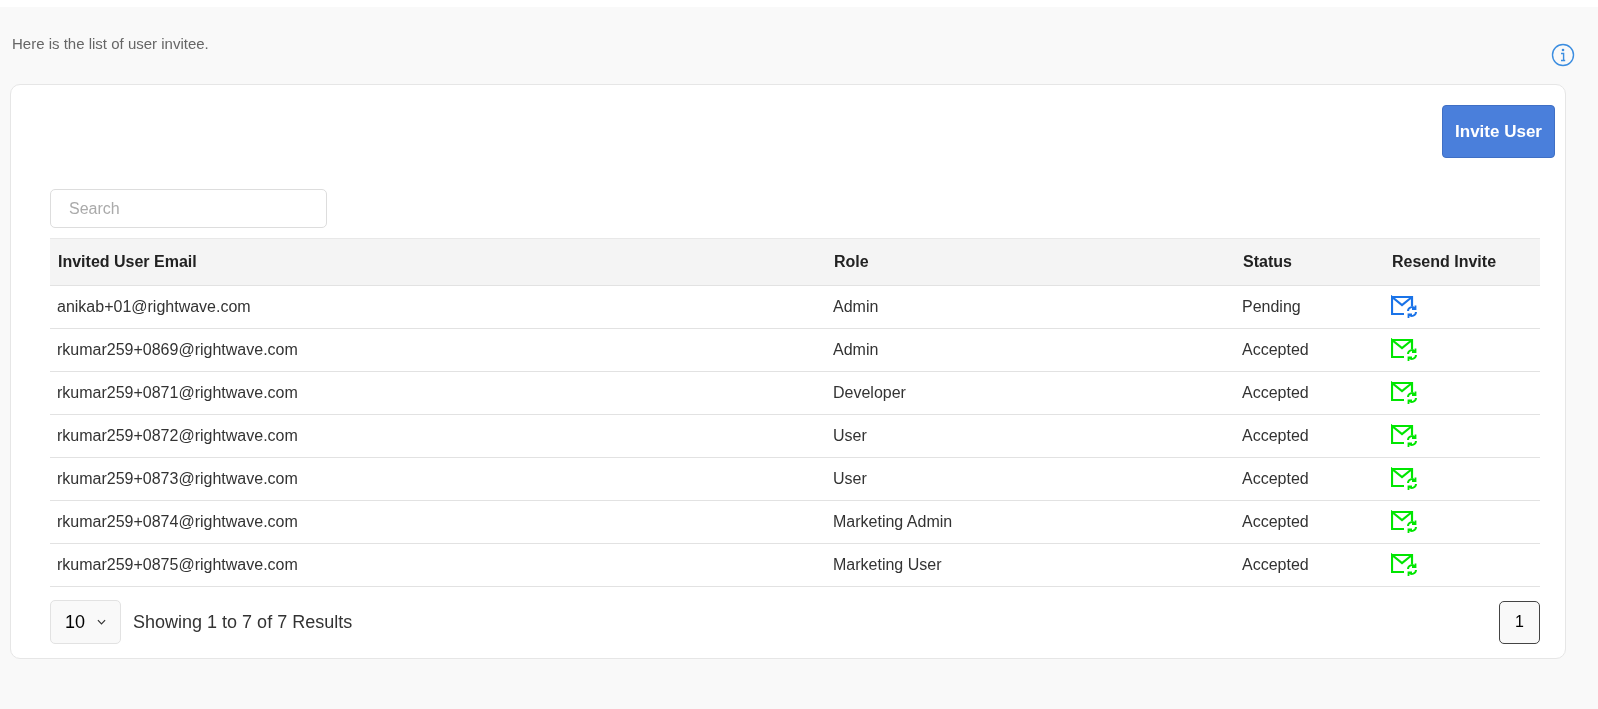 Image resolution: width=1598 pixels, height=709 pixels. I want to click on table-cell: rkumar259+0871@rightwave.com, so click(438, 393).